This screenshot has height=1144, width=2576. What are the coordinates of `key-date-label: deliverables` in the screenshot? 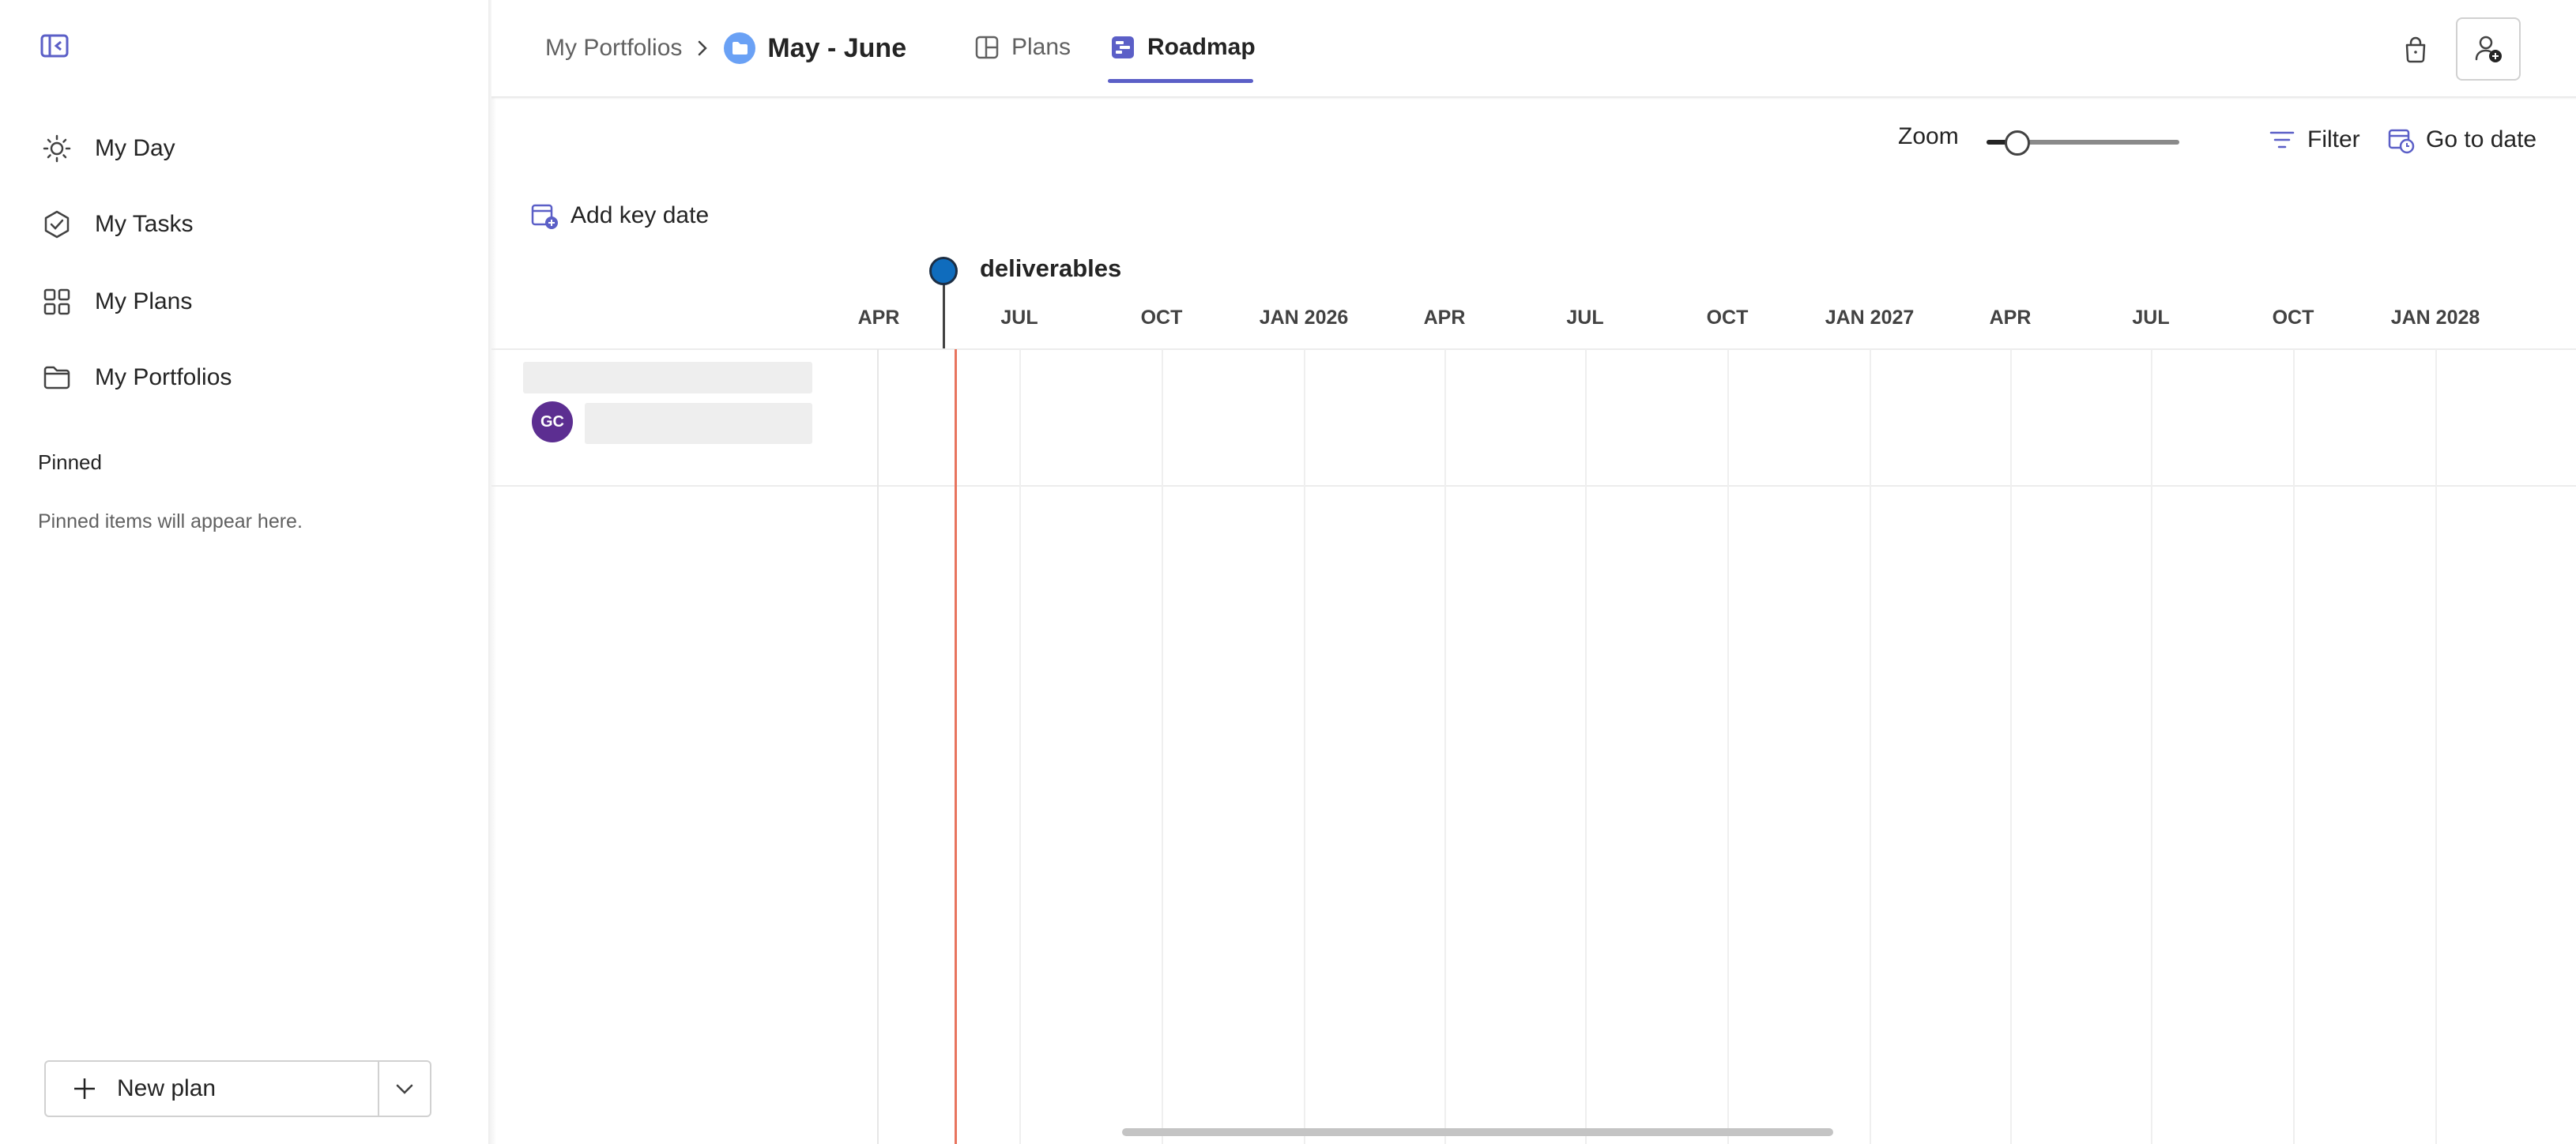 It's located at (1051, 268).